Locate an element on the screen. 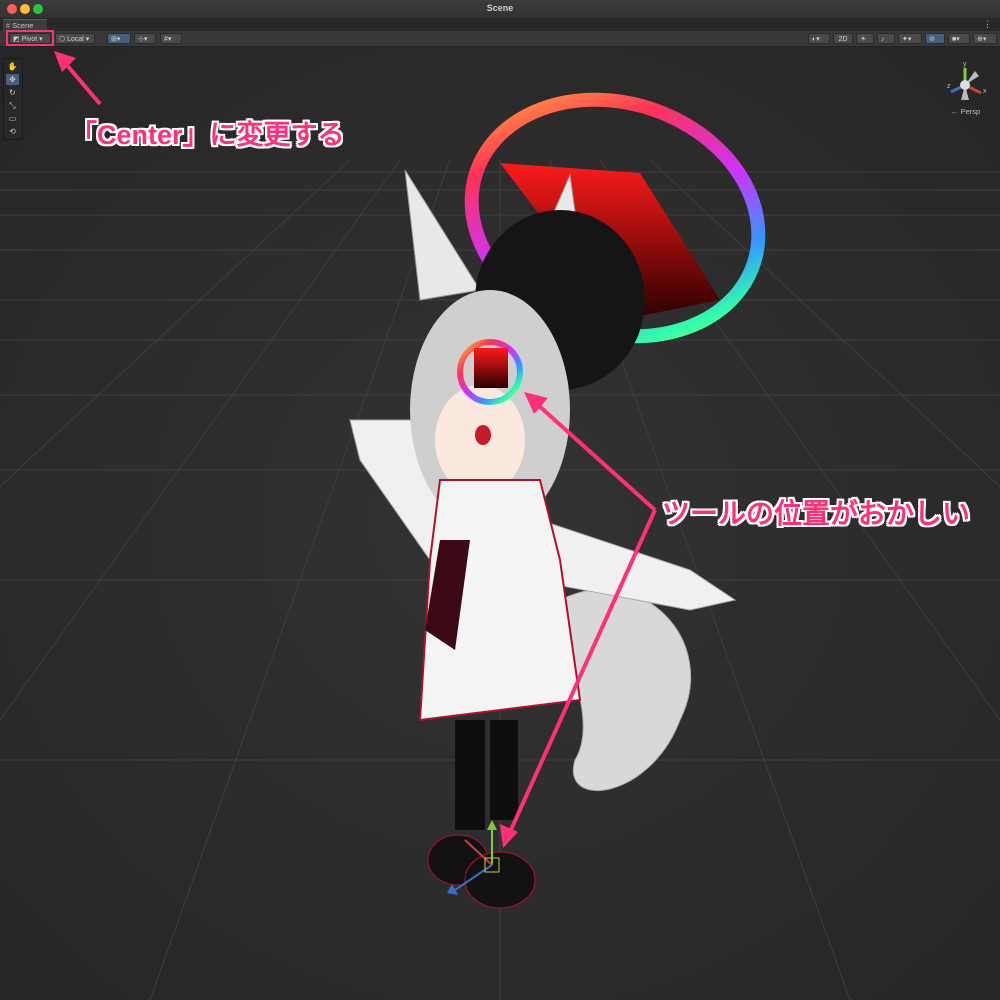  tool-palette: ✋ ✥ ↻ ⤡ ▭ ⟲ is located at coordinates (13, 99).